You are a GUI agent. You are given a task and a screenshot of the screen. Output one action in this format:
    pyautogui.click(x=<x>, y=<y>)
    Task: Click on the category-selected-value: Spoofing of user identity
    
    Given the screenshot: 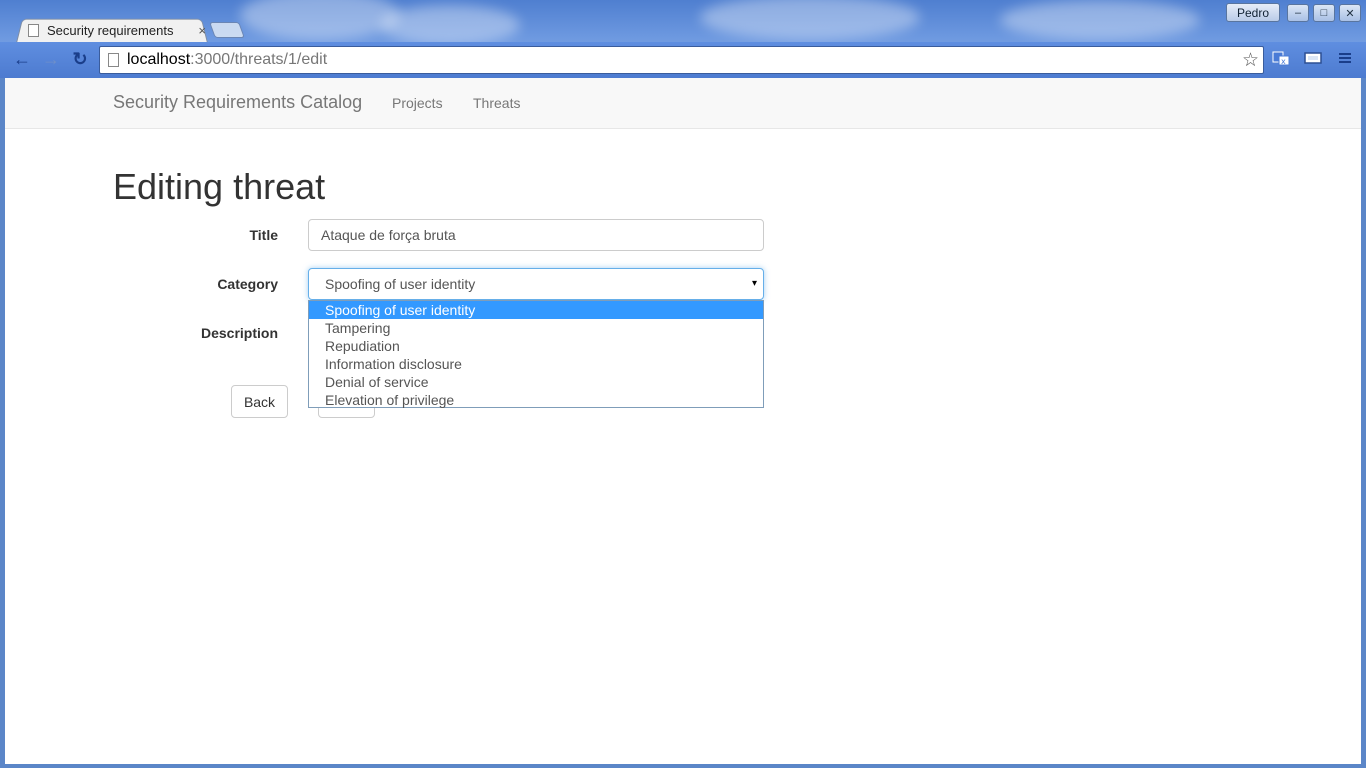 What is the action you would take?
    pyautogui.click(x=400, y=284)
    